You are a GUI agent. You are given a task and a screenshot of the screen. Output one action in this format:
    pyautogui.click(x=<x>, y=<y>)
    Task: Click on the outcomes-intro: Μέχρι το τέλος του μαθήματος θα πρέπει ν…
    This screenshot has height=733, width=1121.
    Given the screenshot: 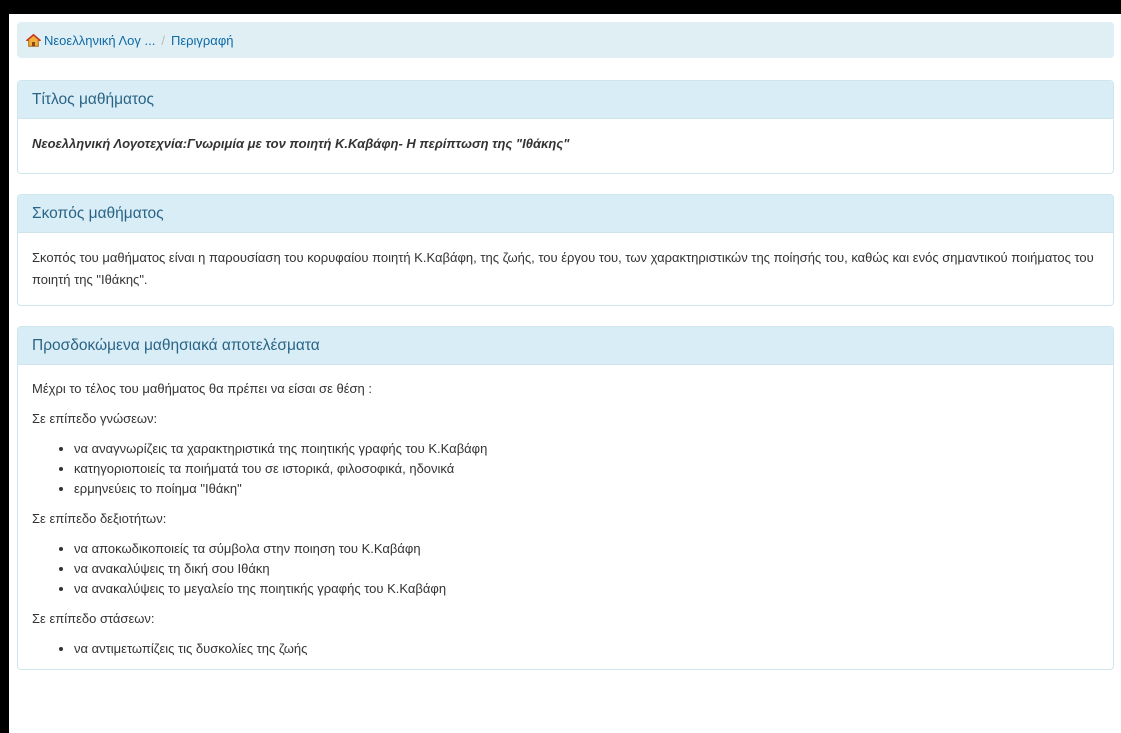 What is the action you would take?
    pyautogui.click(x=202, y=388)
    